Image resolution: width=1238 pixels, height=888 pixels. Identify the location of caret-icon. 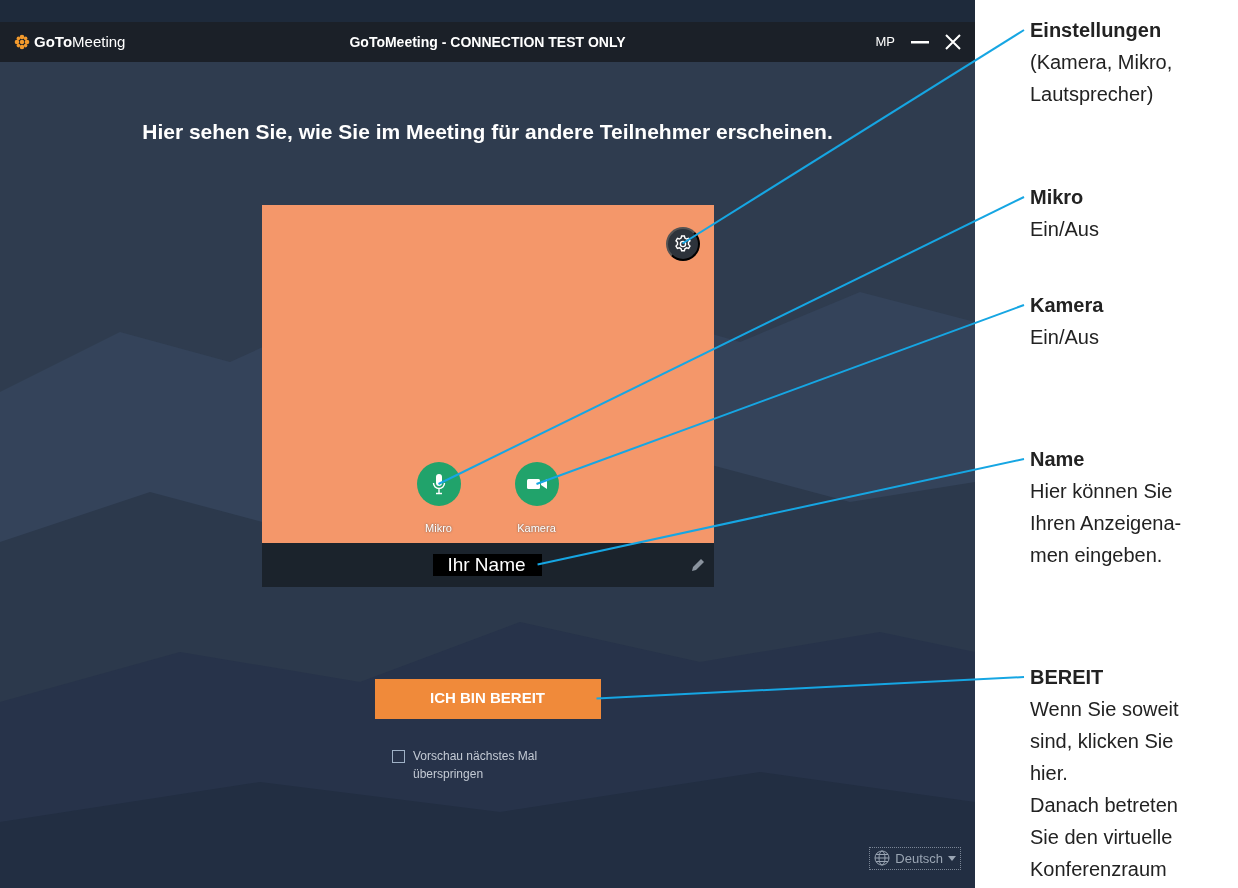
(952, 858).